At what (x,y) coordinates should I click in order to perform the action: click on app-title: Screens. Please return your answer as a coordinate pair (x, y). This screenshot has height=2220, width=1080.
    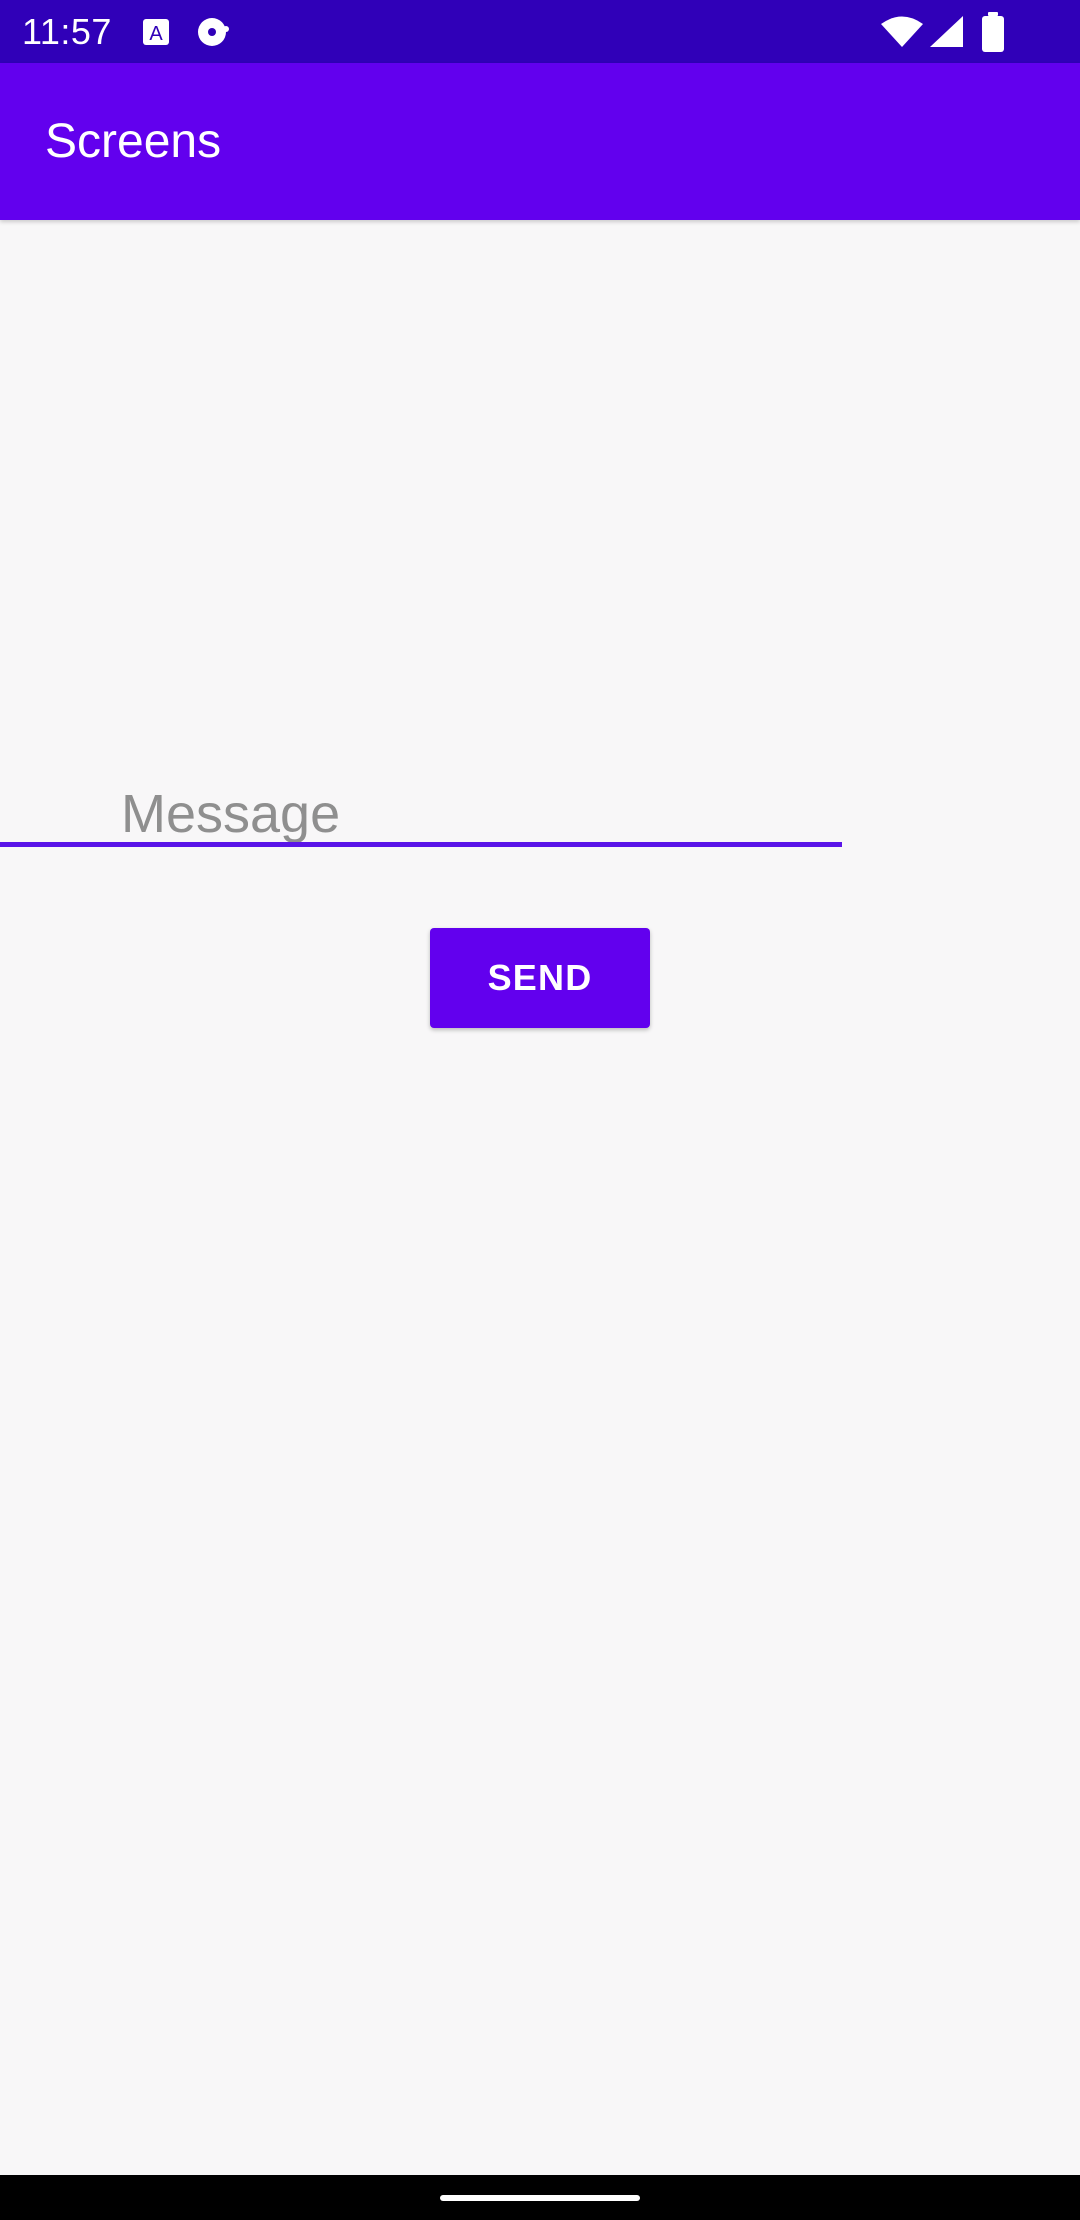
    Looking at the image, I should click on (133, 141).